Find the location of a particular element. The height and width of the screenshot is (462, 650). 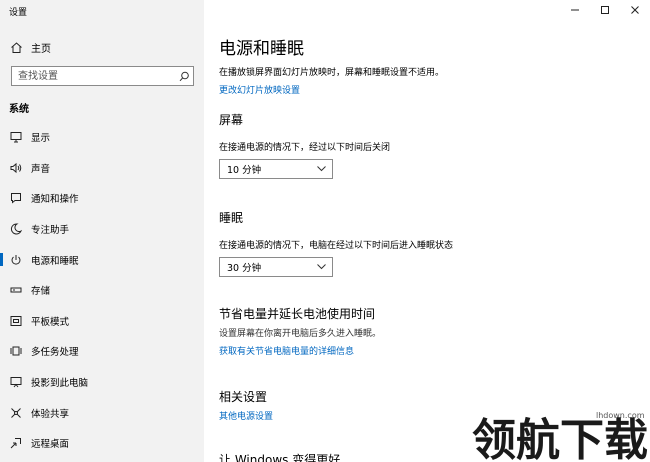

watermark-logo: 领航下载 is located at coordinates (560, 438).